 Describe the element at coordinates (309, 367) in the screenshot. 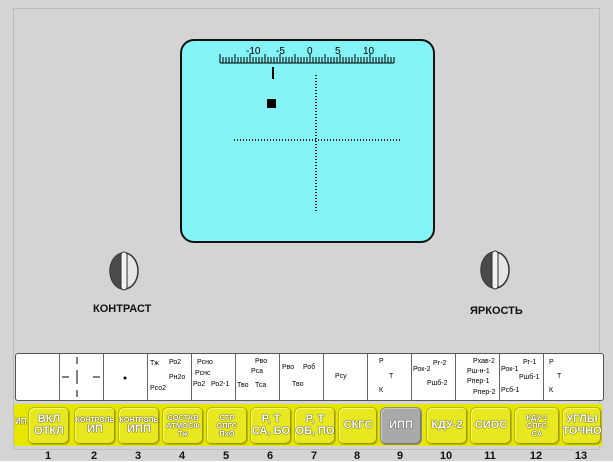

I see `cell-text: Роб` at that location.